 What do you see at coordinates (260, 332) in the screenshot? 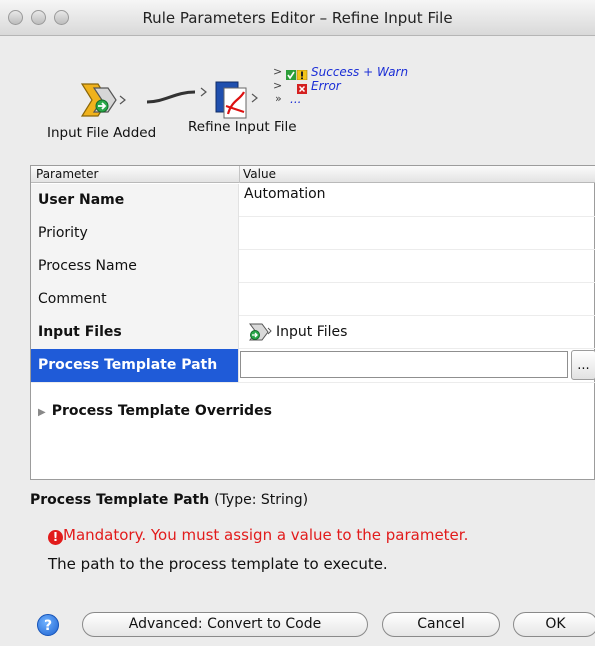
I see `input-files-icon` at bounding box center [260, 332].